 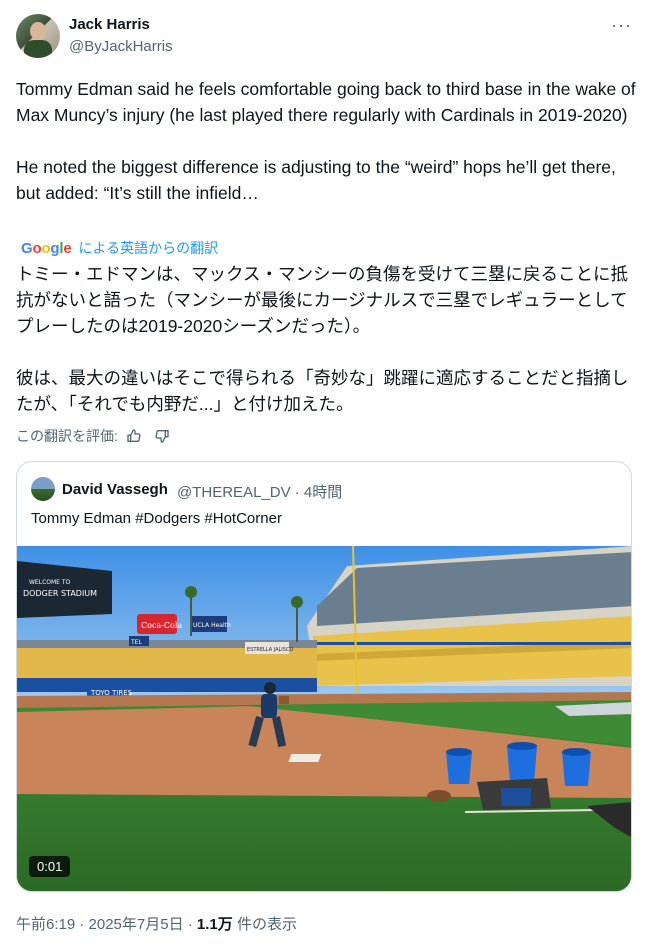 What do you see at coordinates (43, 489) in the screenshot?
I see `quote-avatar` at bounding box center [43, 489].